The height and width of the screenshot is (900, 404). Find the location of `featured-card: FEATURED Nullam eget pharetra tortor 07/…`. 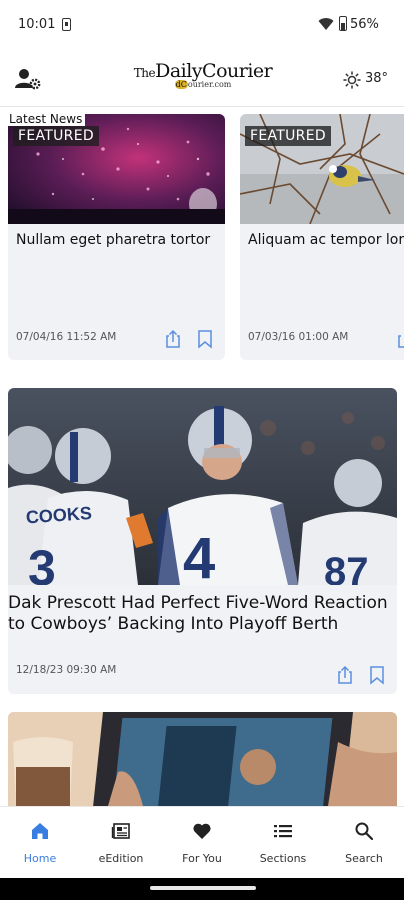

featured-card: FEATURED Nullam eget pharetra tortor 07/… is located at coordinates (116, 237).